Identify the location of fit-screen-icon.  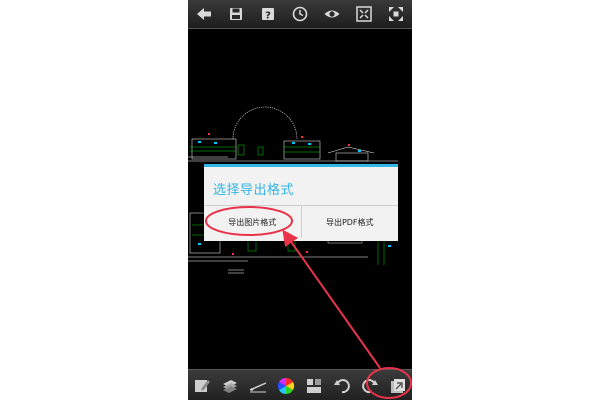
(364, 14).